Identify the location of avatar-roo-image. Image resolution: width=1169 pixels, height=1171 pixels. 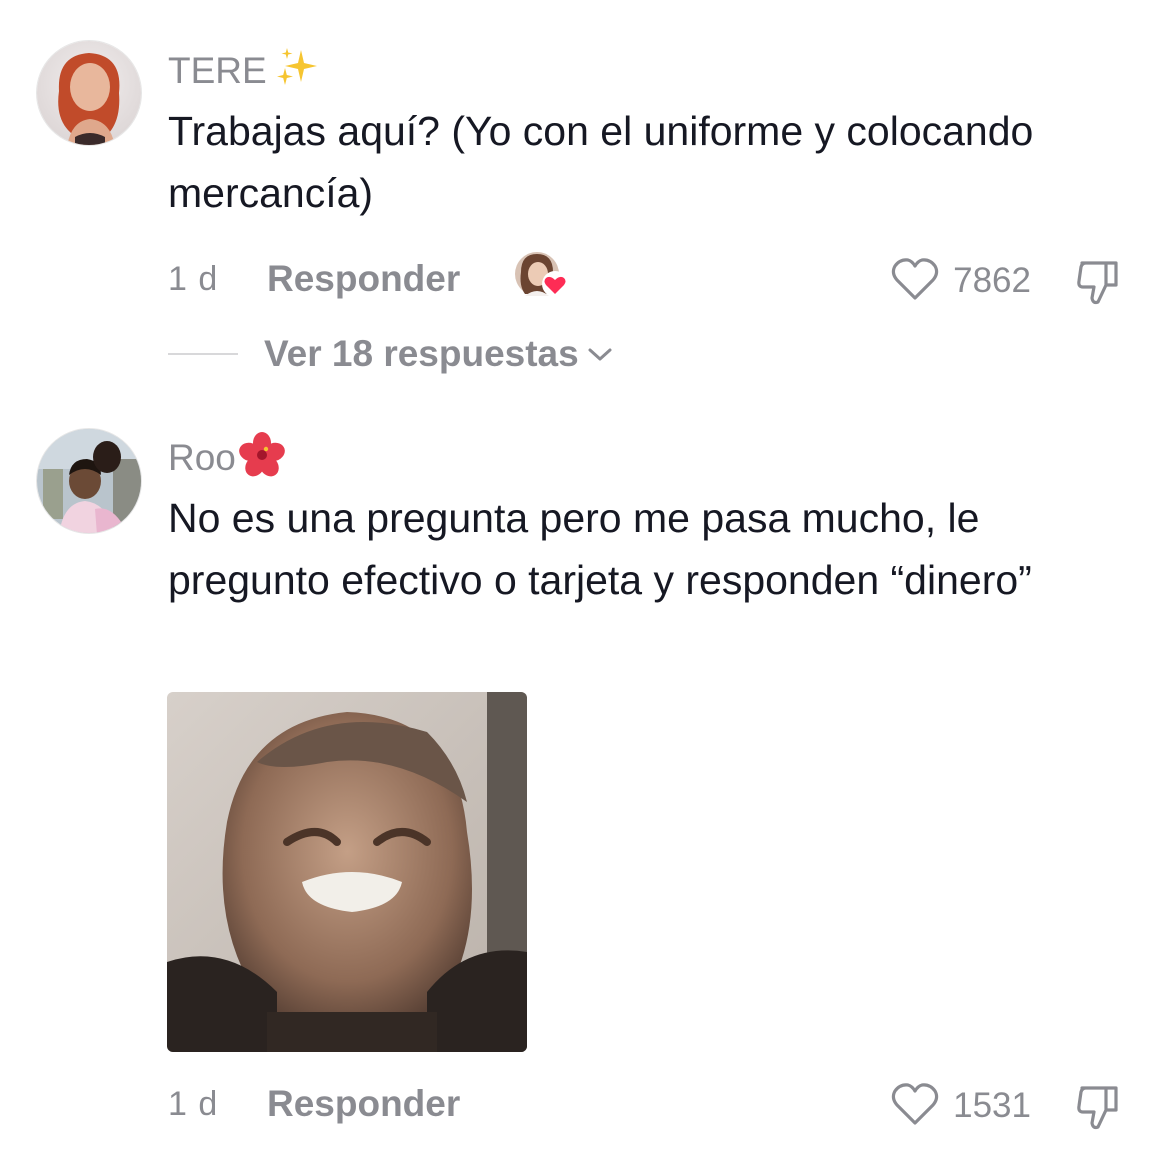
(89, 481).